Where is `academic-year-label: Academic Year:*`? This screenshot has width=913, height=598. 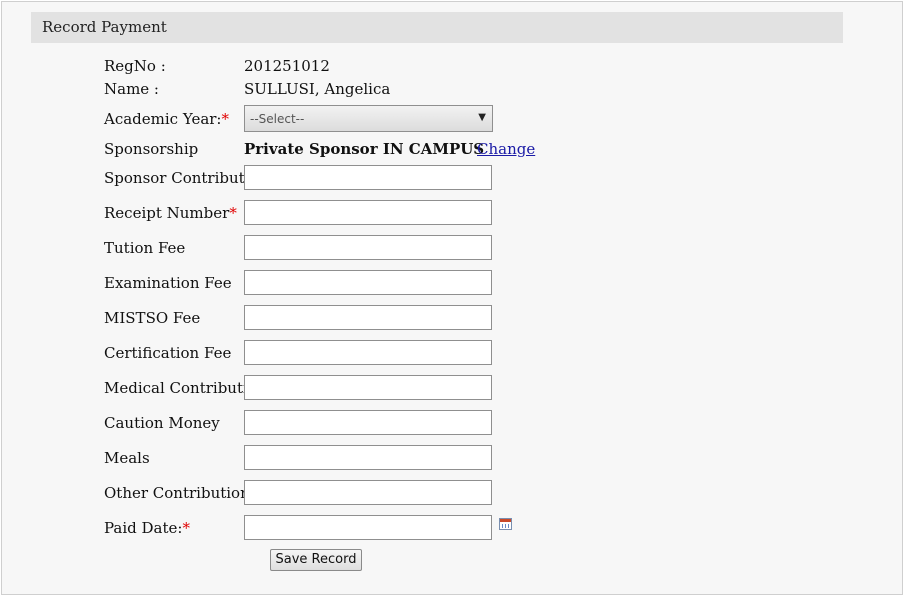
academic-year-label: Academic Year:* is located at coordinates (166, 119).